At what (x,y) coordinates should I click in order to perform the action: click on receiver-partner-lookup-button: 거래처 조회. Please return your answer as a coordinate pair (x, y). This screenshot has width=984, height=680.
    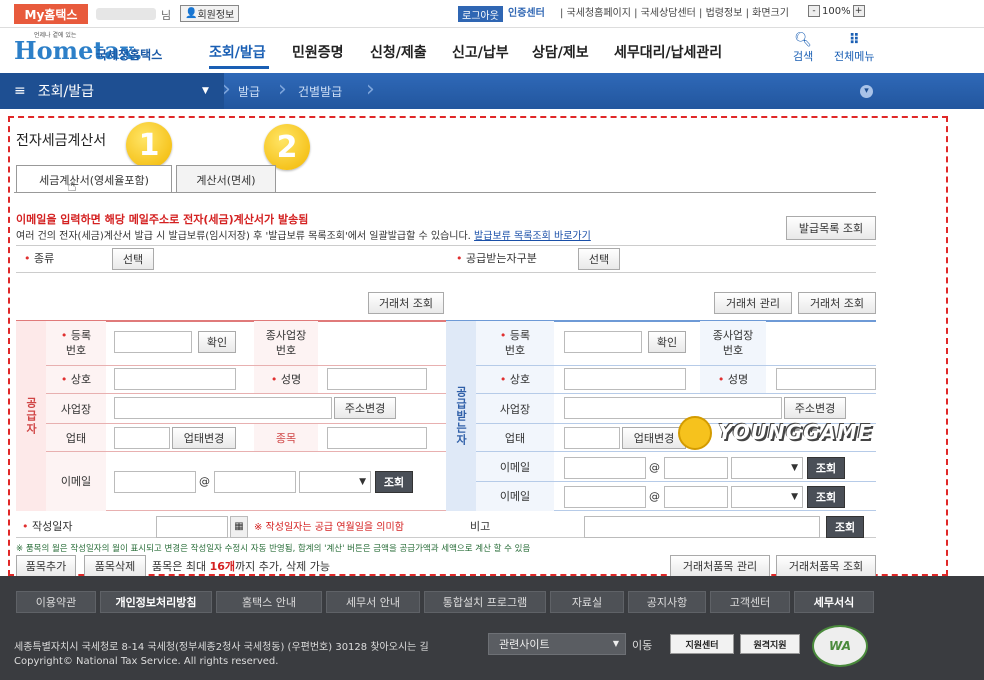
    Looking at the image, I should click on (837, 303).